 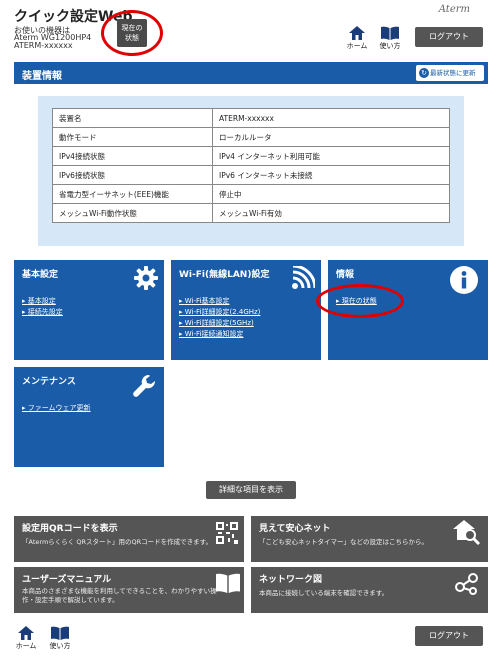 I want to click on qr-code-title: 設定用QRコードを表示, so click(x=70, y=529).